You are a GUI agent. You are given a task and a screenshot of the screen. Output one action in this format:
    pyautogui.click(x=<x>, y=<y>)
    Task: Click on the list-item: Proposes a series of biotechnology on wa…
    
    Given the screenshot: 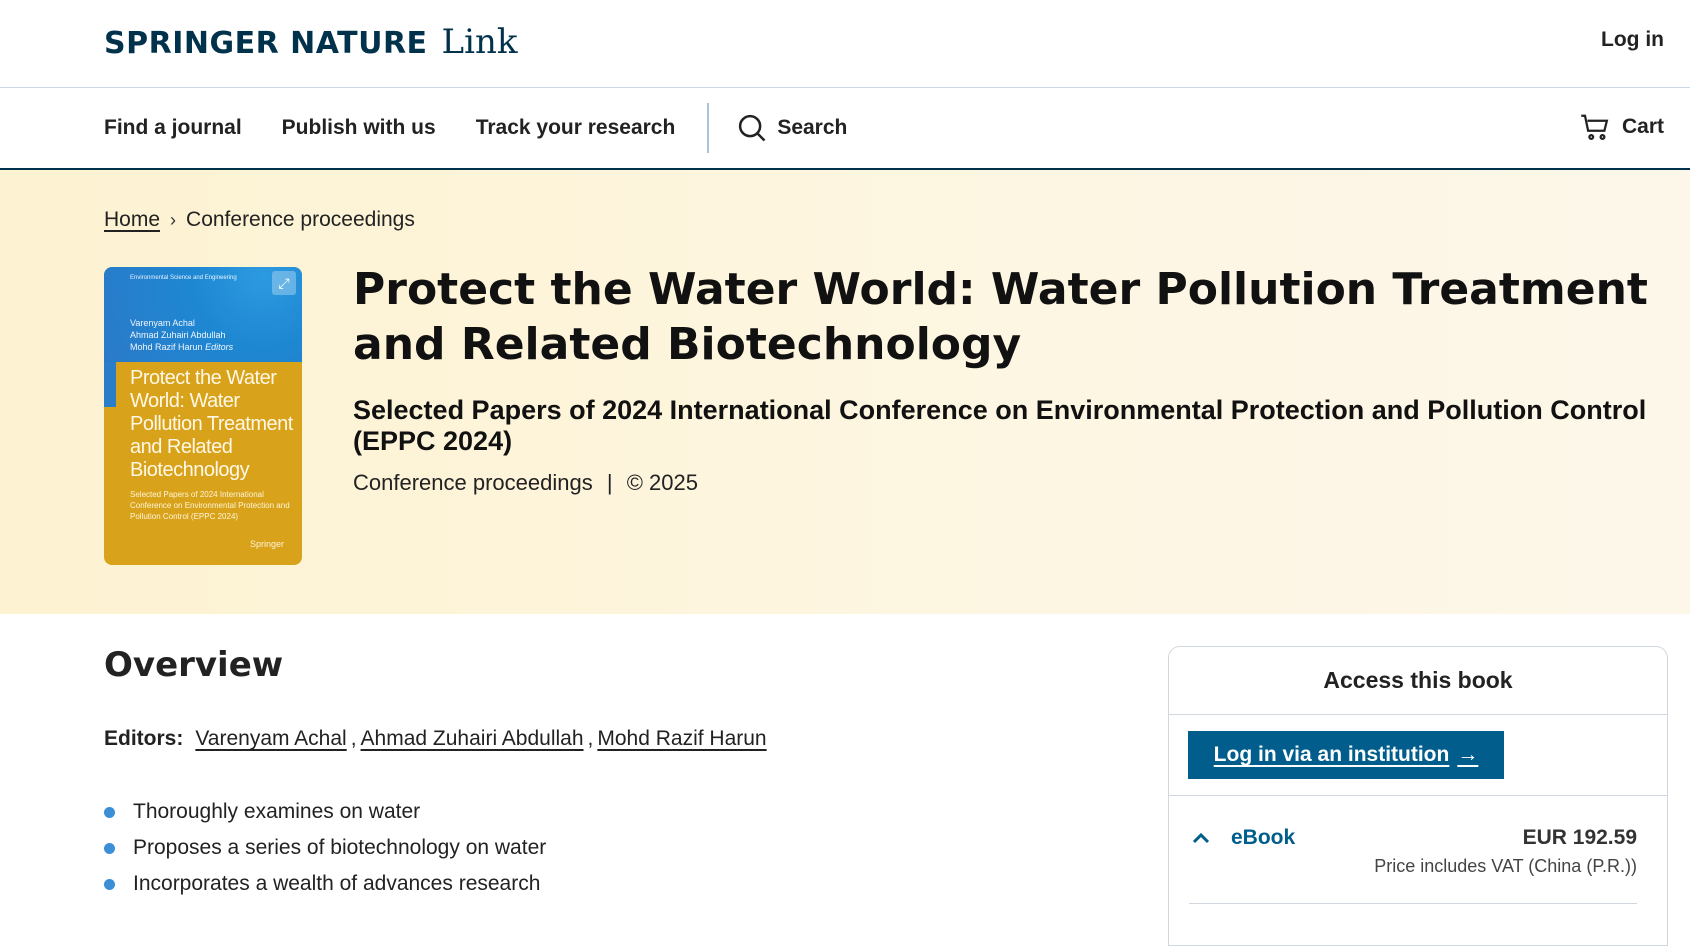 What is the action you would take?
    pyautogui.click(x=325, y=848)
    